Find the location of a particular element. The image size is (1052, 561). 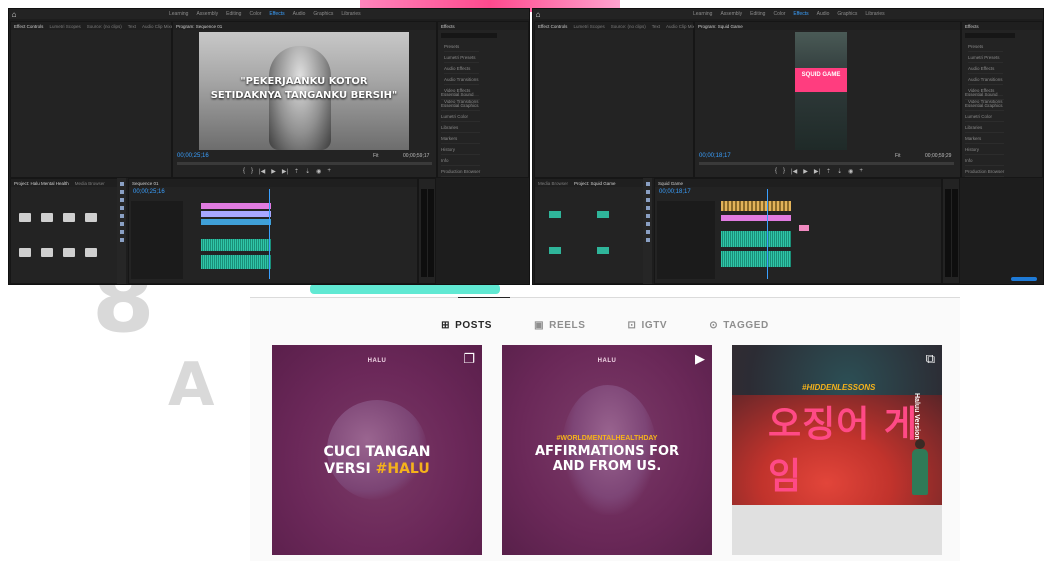

step-back-icon: |◀ is located at coordinates (262, 171).